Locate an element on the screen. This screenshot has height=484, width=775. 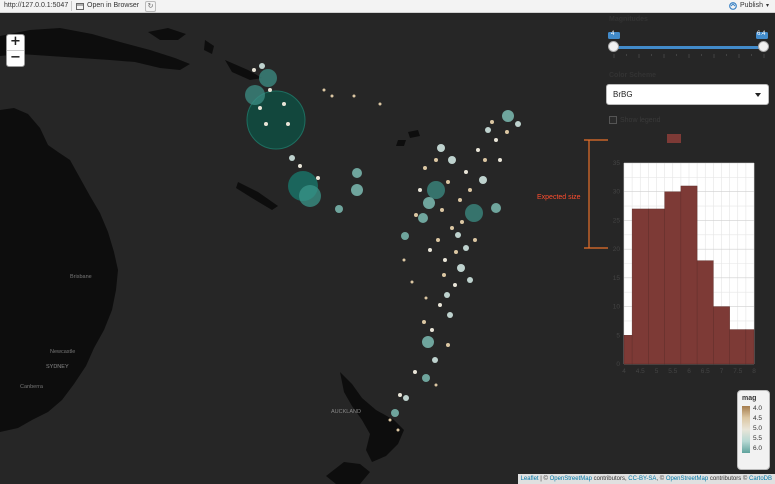
publish-label: Publish is located at coordinates (751, 5).